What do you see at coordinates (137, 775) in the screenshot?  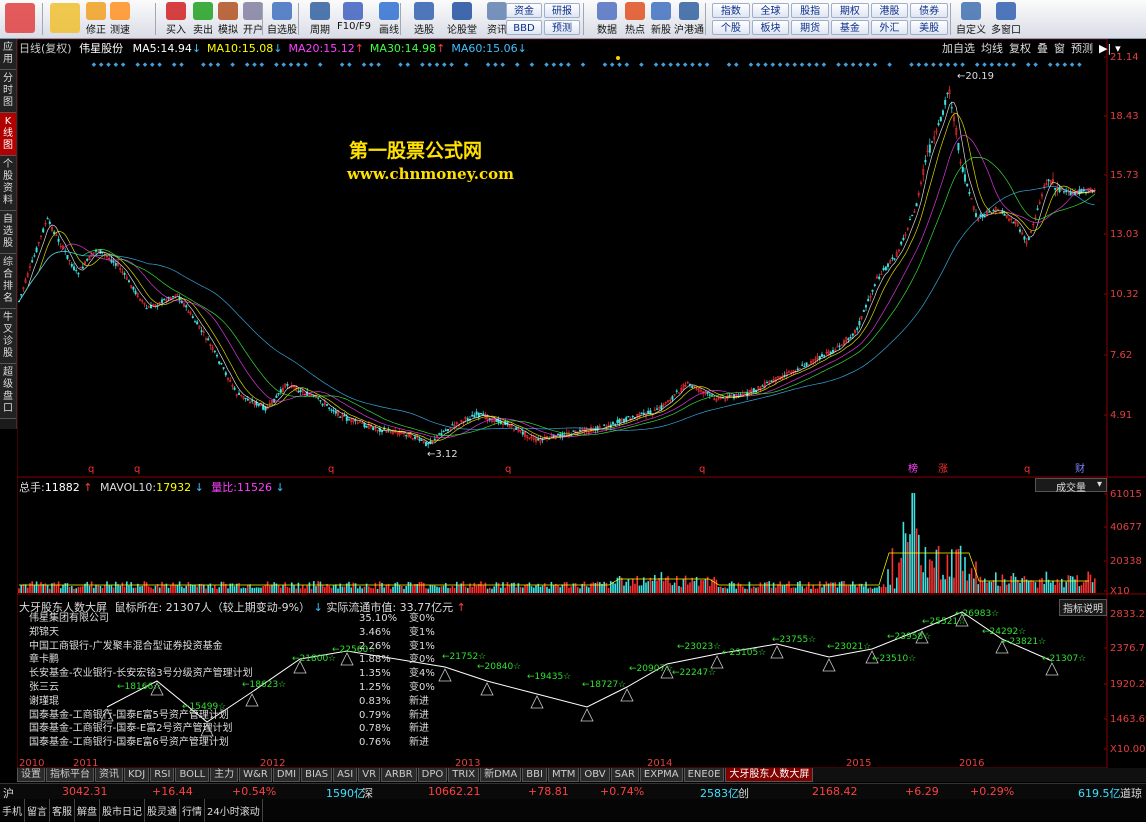 I see `indicator-tab: KDJ` at bounding box center [137, 775].